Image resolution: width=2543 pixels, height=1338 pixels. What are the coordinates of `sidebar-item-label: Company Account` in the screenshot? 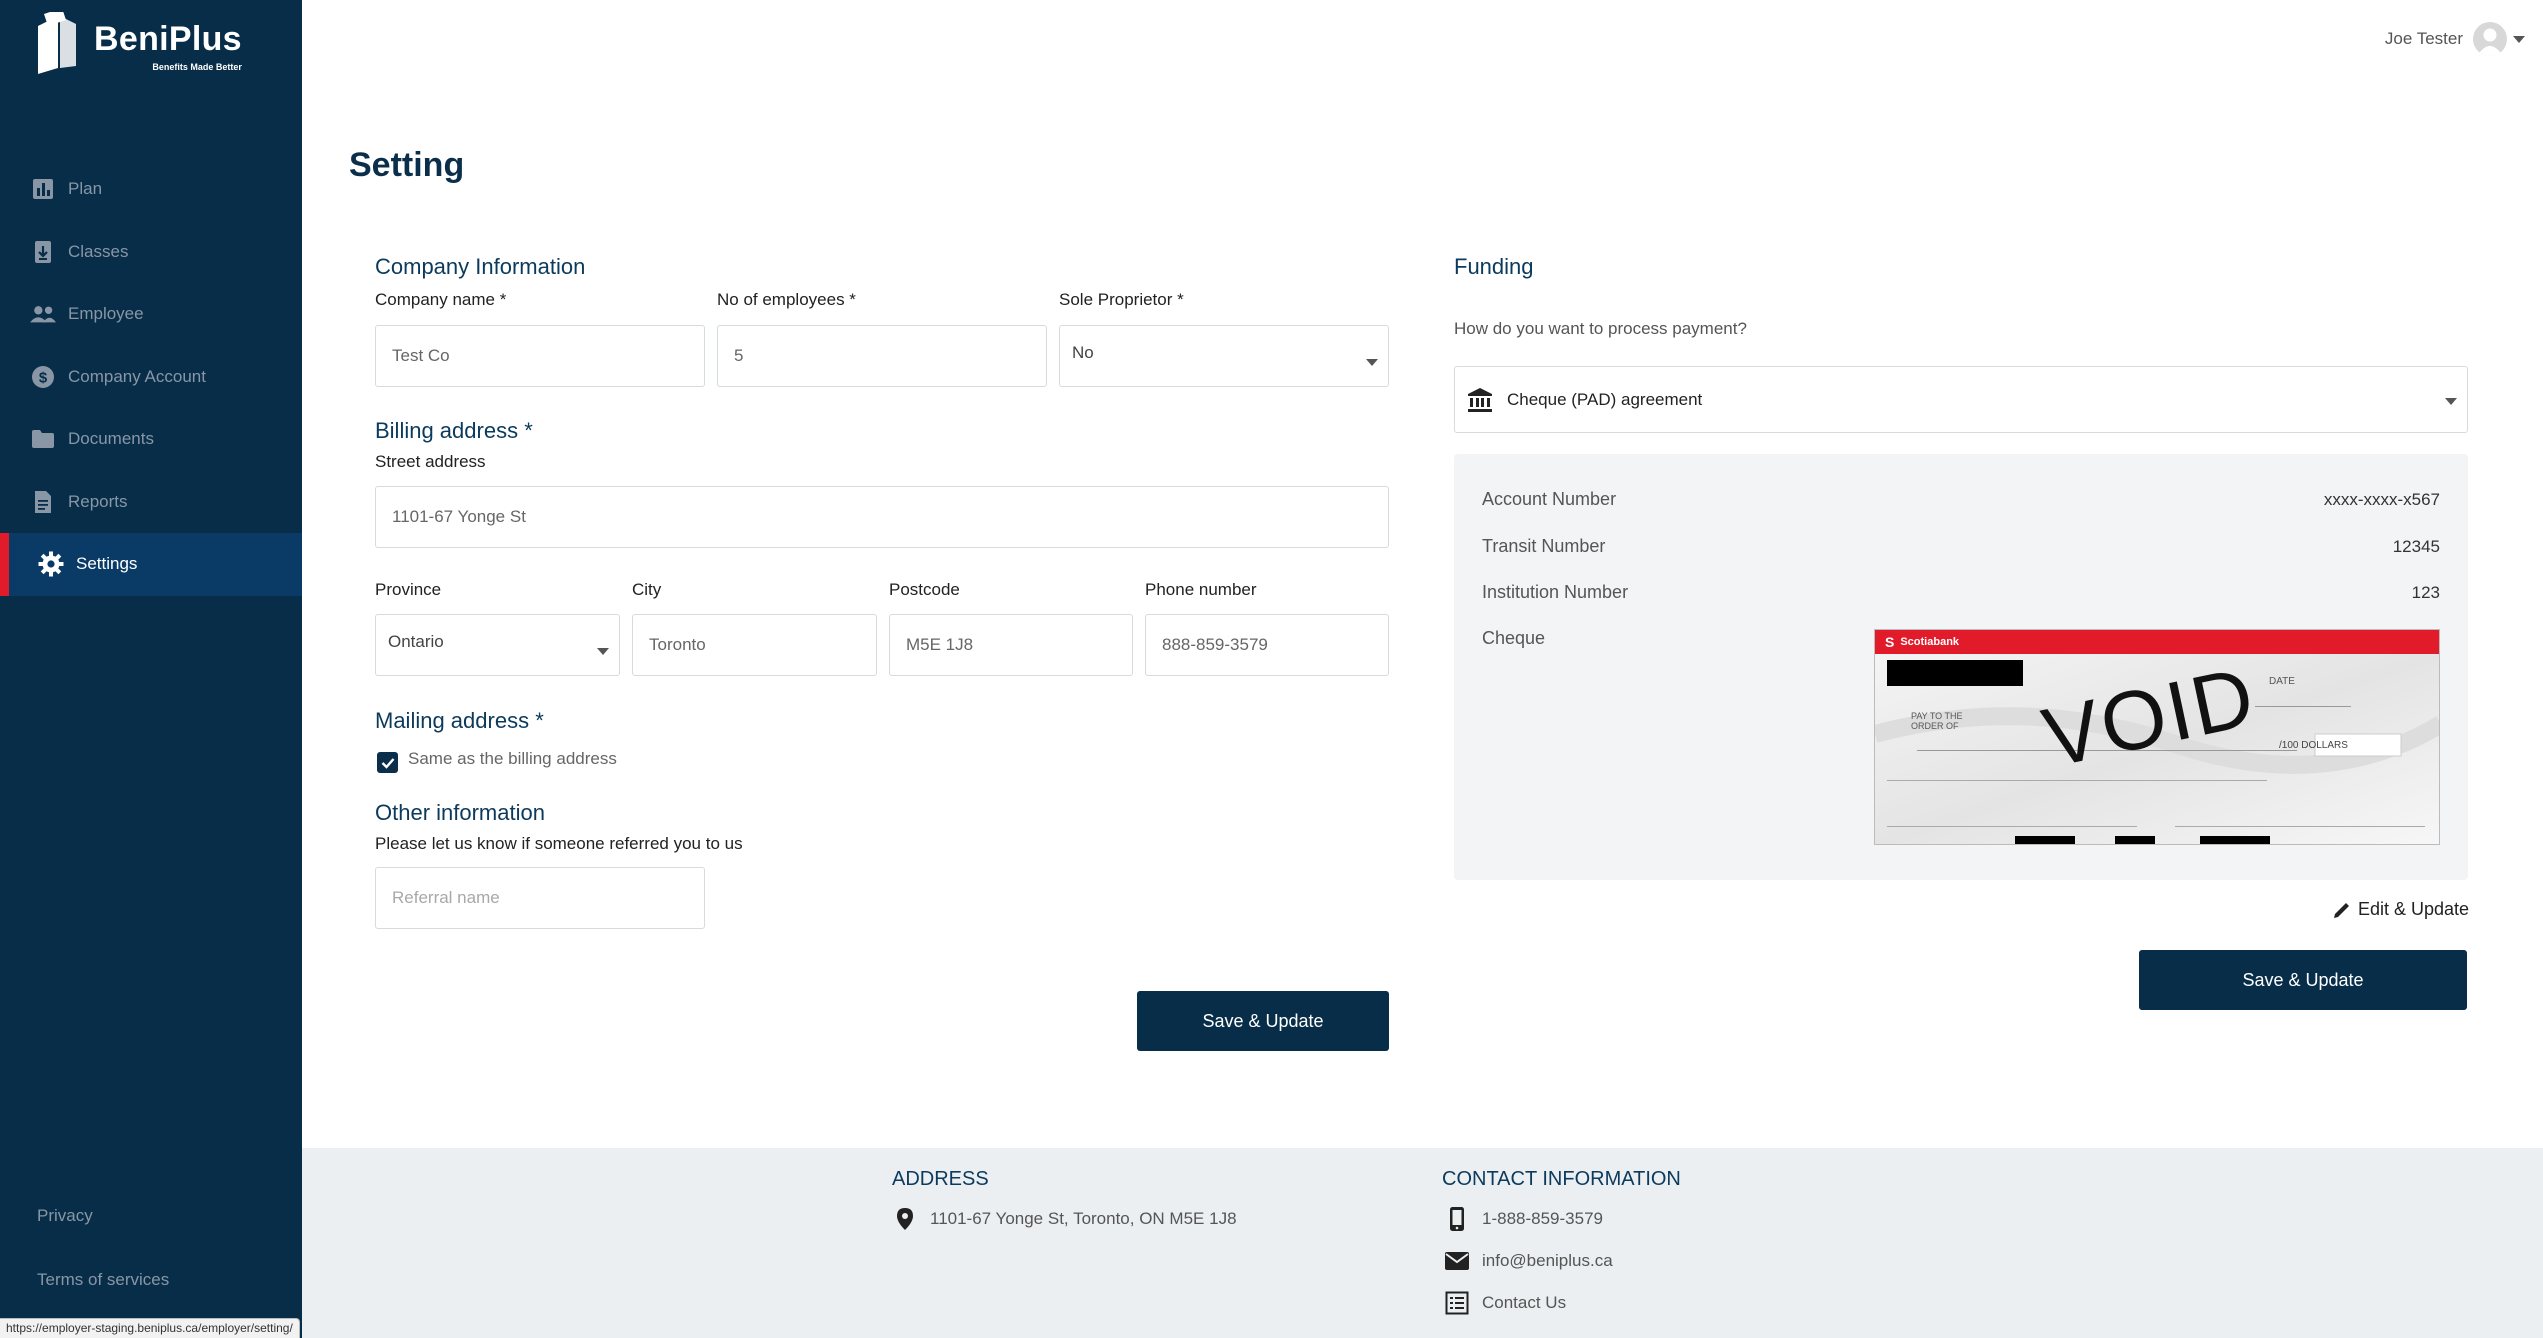 It's located at (137, 376).